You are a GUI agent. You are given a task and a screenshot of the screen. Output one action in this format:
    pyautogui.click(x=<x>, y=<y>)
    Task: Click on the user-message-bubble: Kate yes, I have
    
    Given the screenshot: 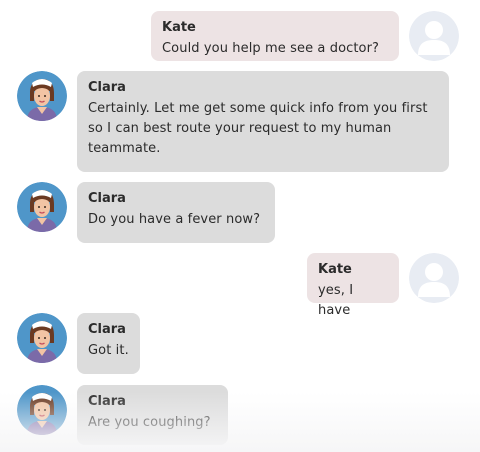 What is the action you would take?
    pyautogui.click(x=353, y=285)
    